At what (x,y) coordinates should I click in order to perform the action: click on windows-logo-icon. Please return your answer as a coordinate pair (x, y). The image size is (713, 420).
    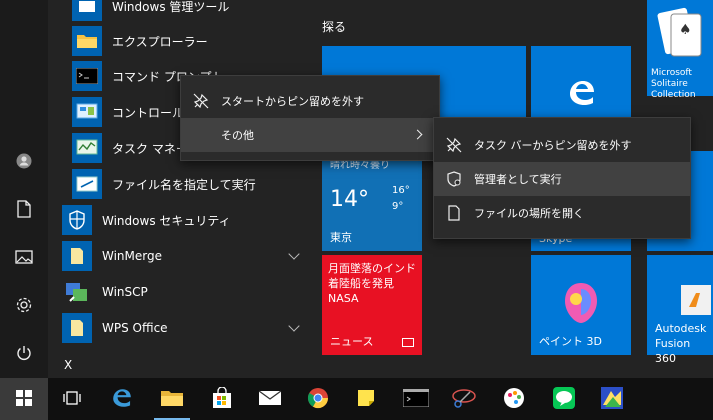
    Looking at the image, I should click on (24, 399).